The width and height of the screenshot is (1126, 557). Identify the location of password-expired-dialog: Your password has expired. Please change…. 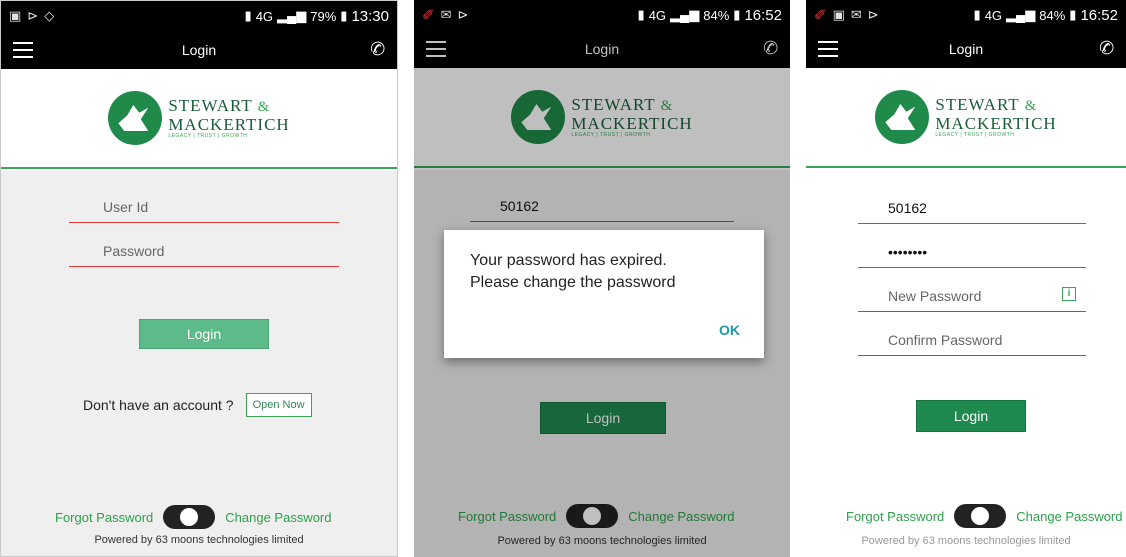
(604, 294).